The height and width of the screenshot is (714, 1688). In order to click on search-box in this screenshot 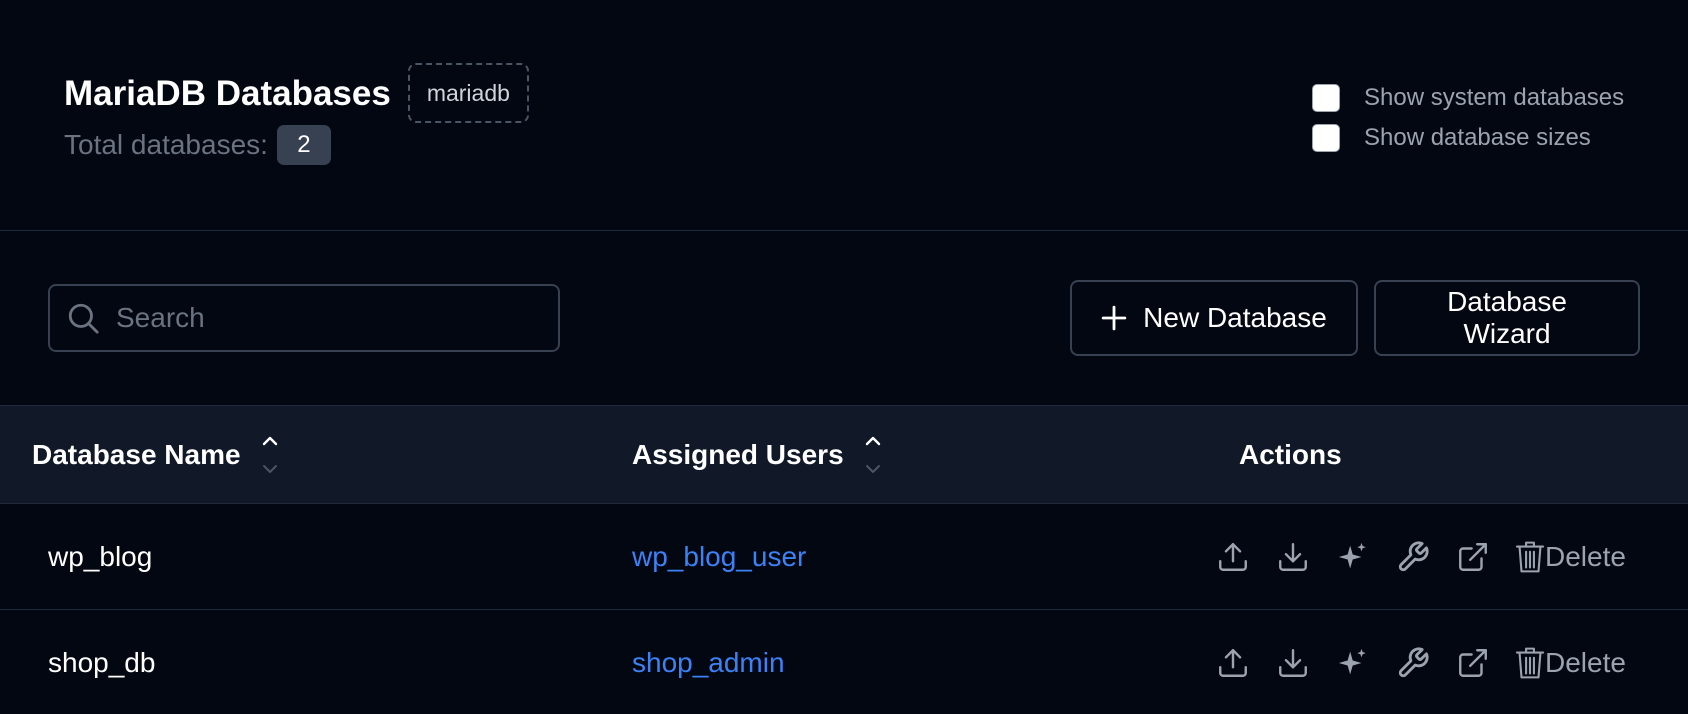, I will do `click(304, 318)`.